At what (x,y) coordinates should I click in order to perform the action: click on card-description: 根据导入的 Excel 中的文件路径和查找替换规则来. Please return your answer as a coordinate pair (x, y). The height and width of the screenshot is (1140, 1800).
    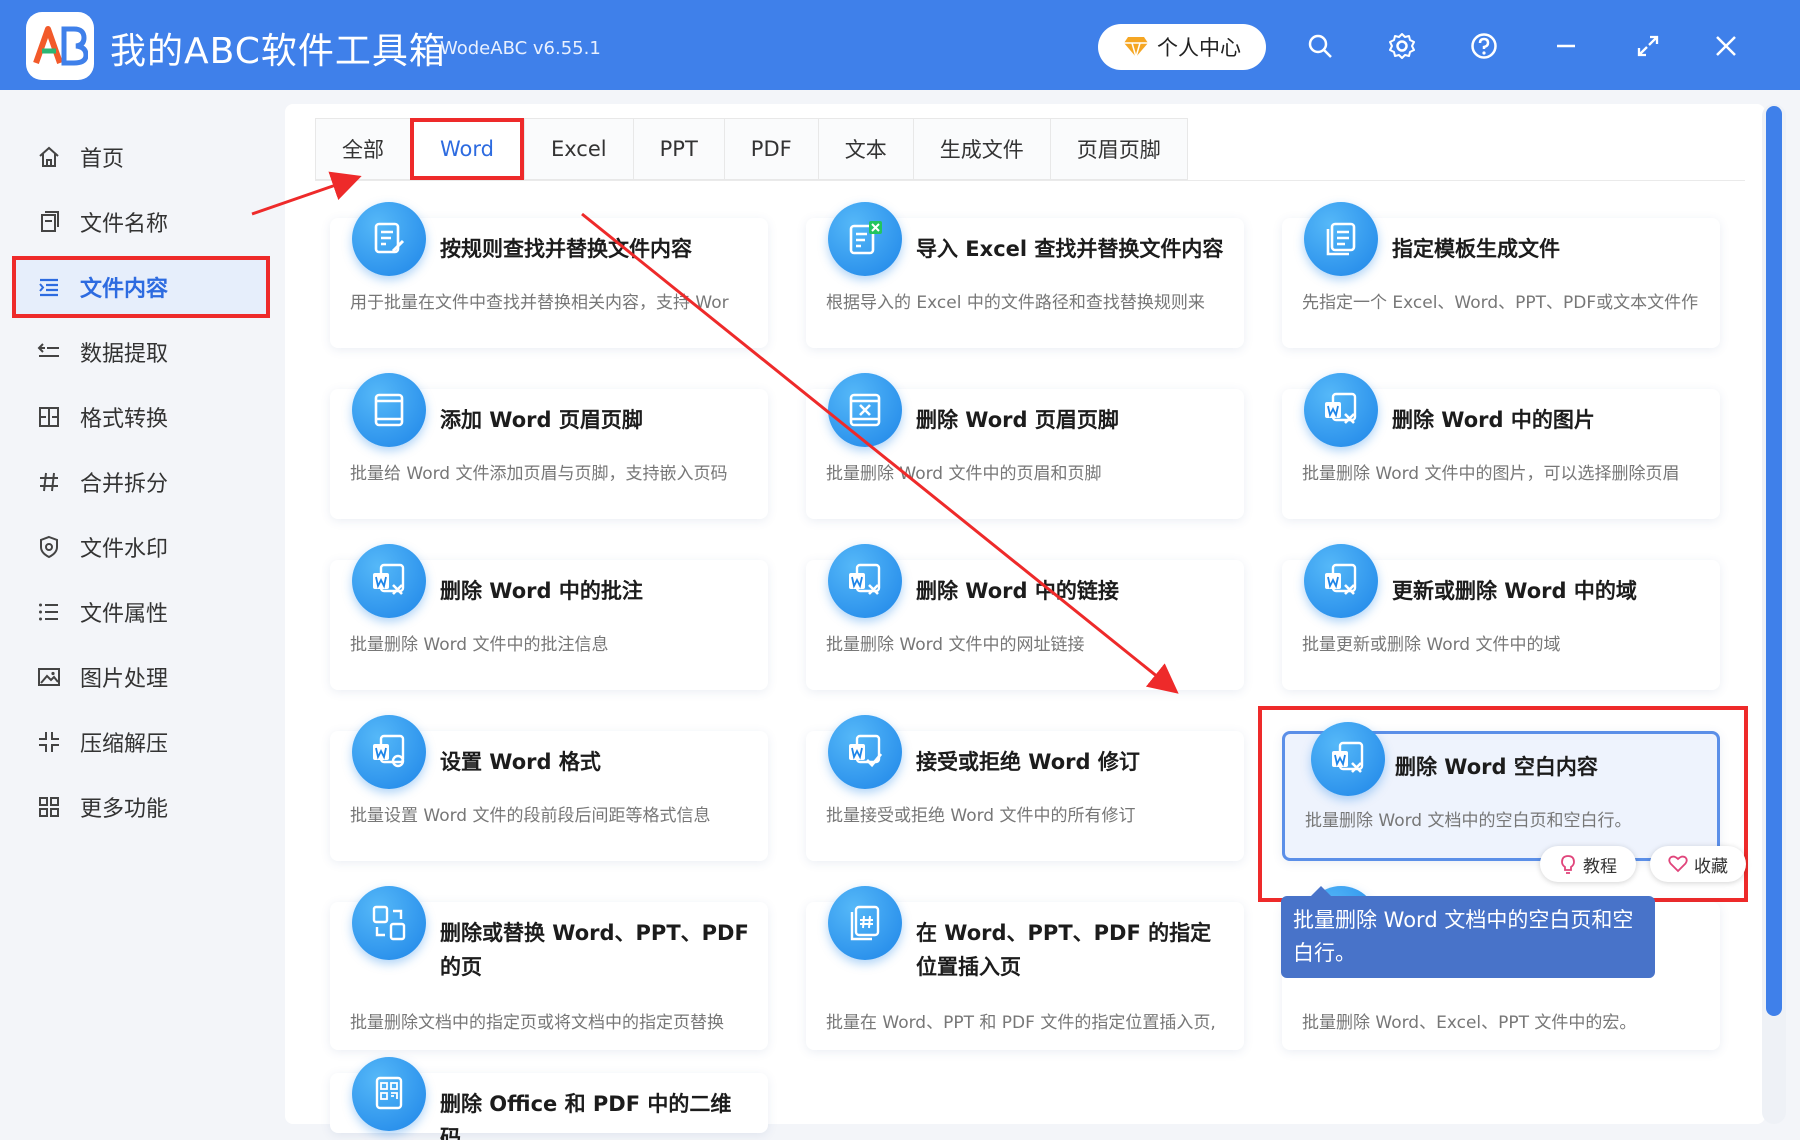
    Looking at the image, I should click on (1015, 303).